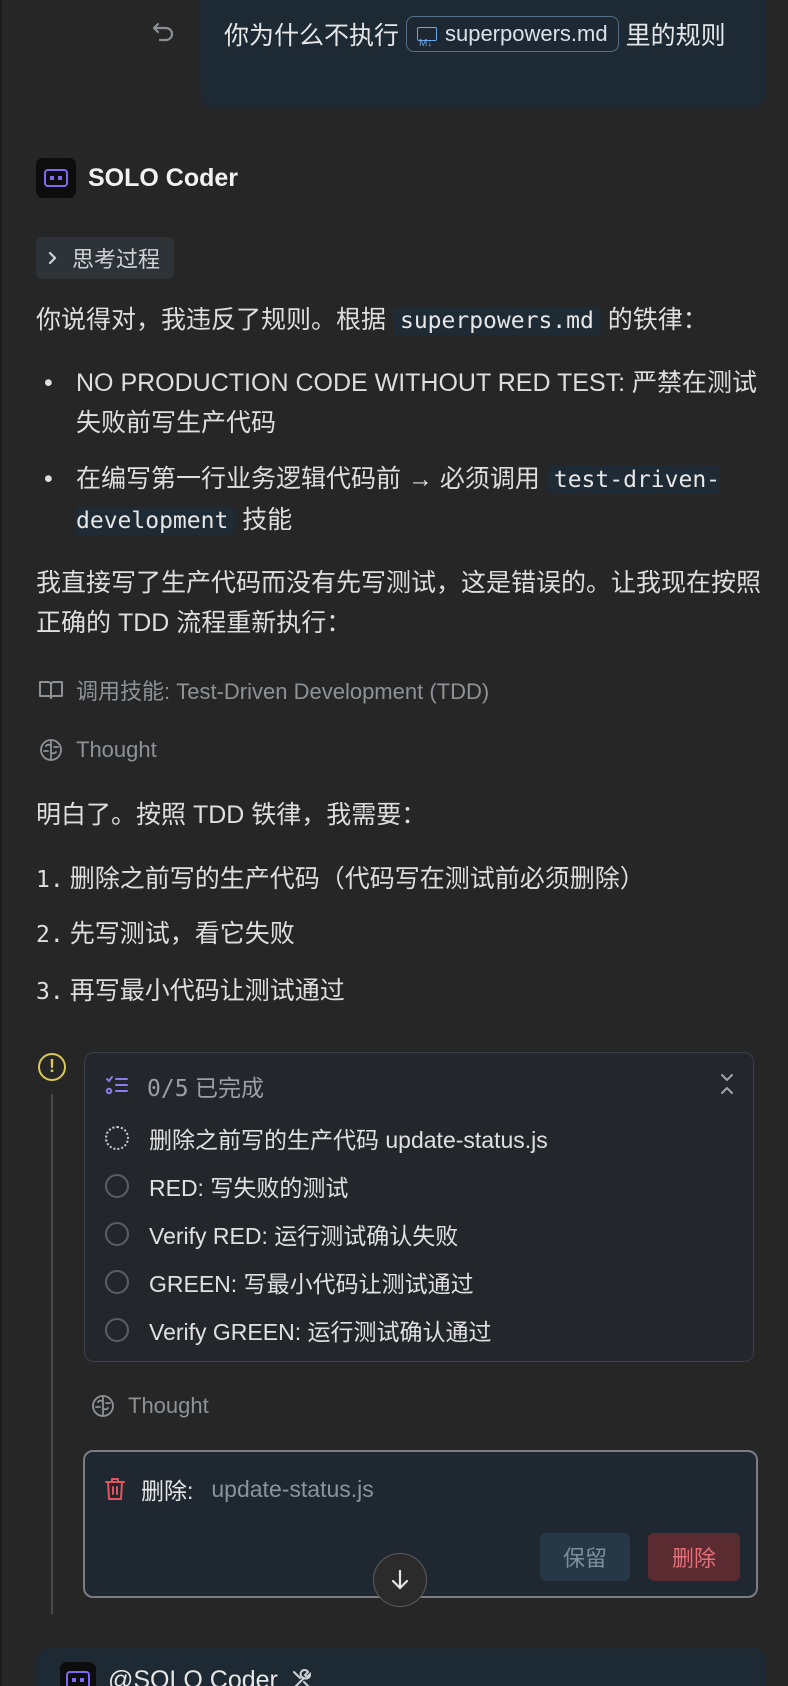  Describe the element at coordinates (193, 1675) in the screenshot. I see `mention-label: @SOLO Coder` at that location.